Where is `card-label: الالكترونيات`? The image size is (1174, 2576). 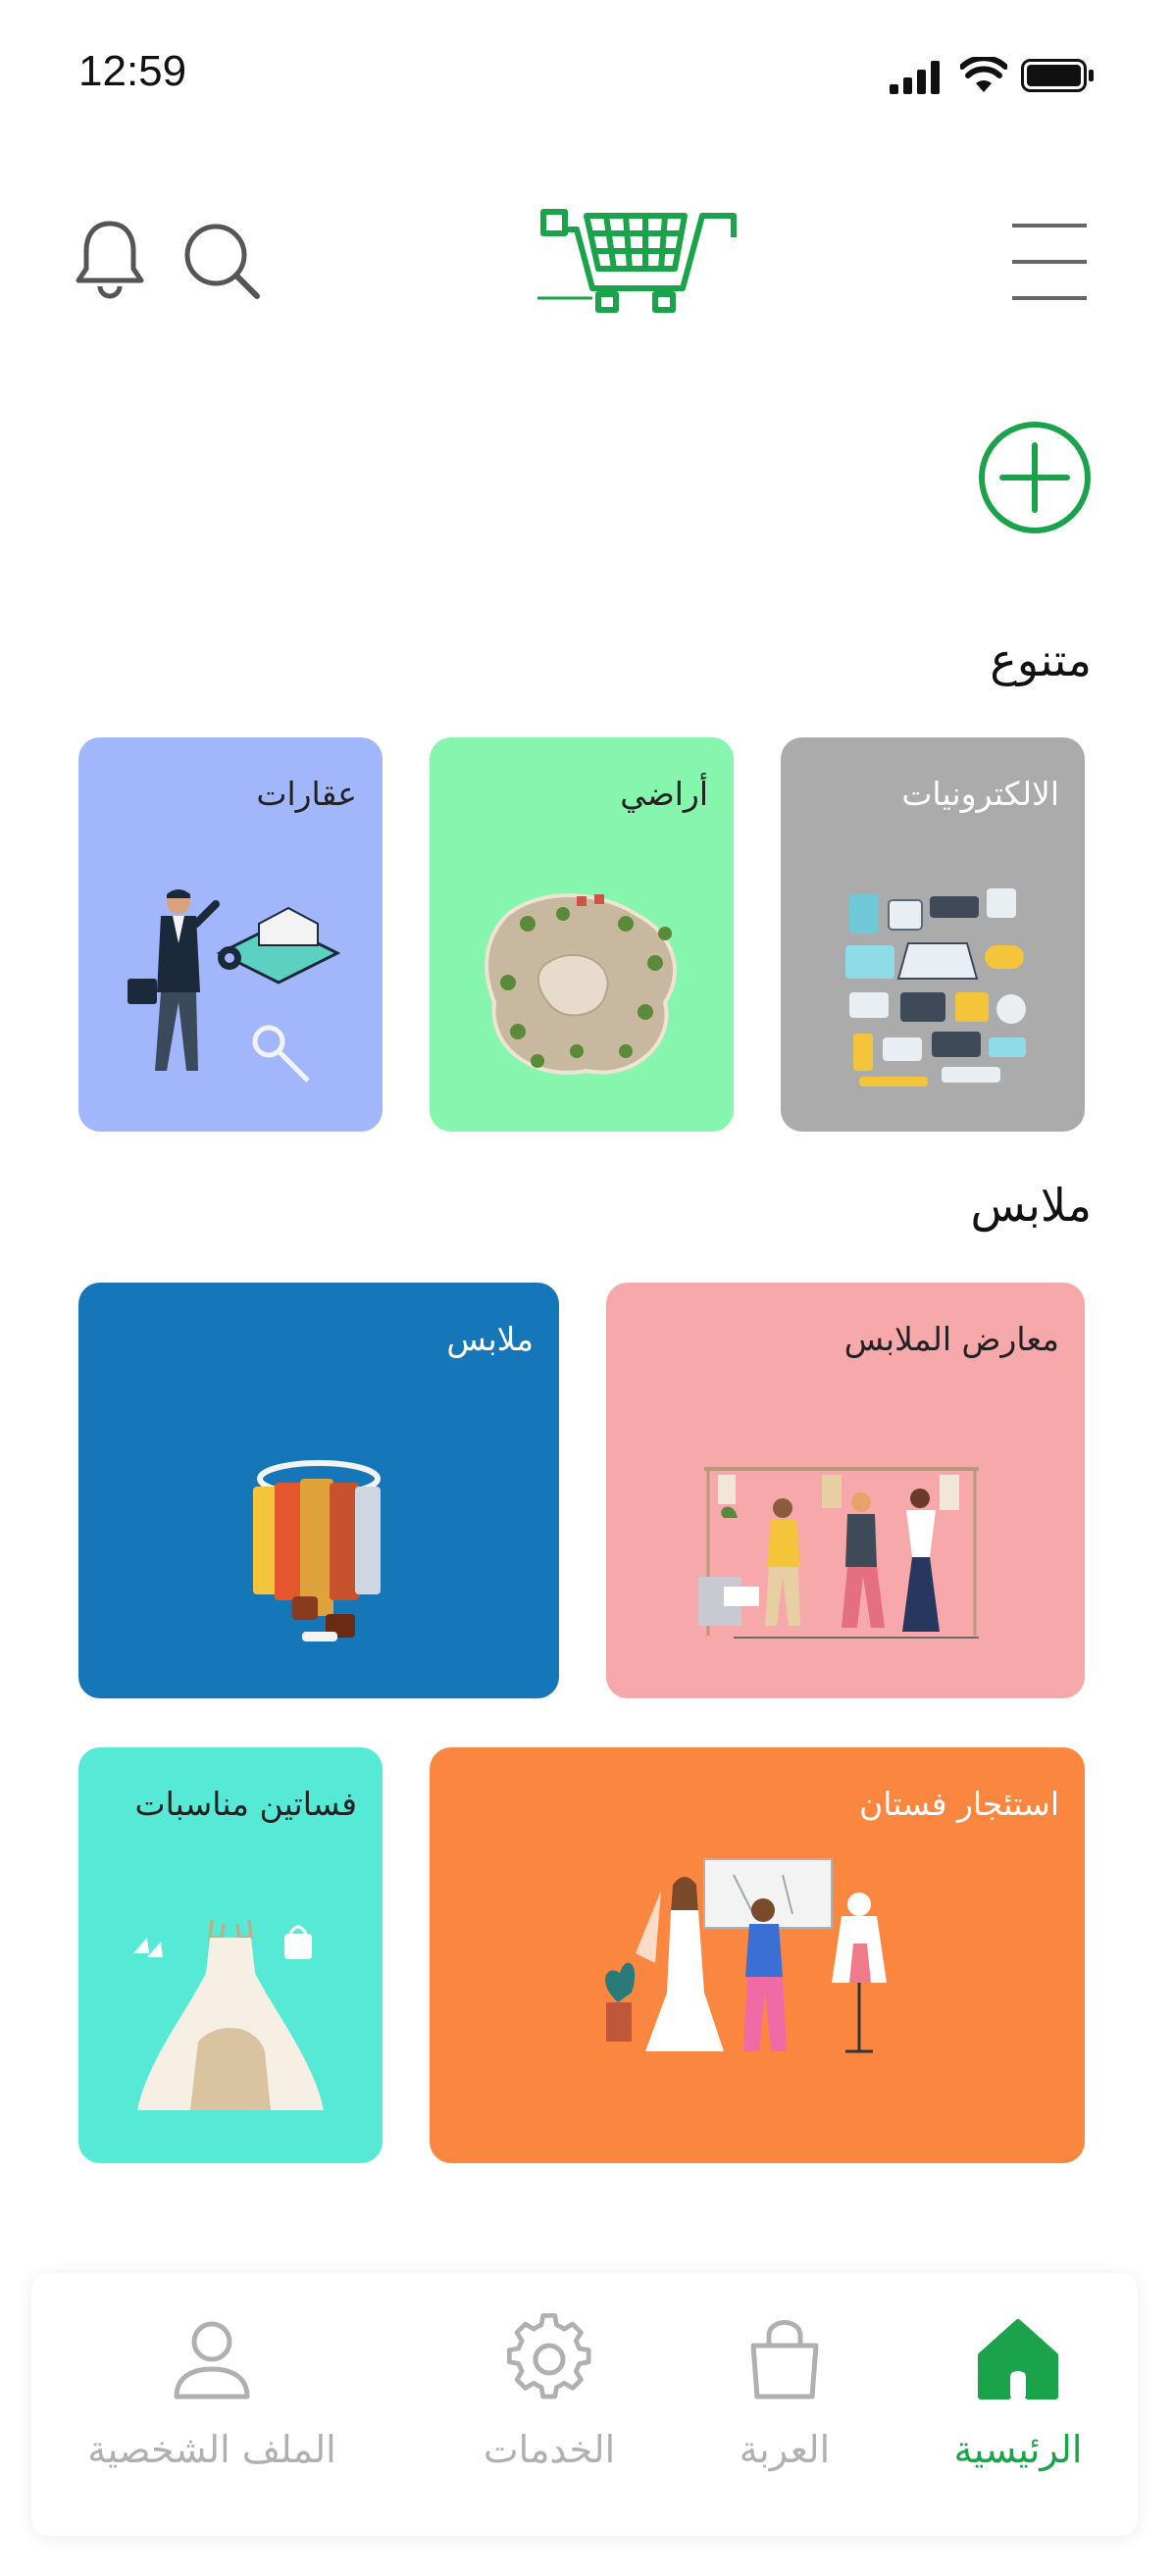
card-label: الالكترونيات is located at coordinates (980, 794).